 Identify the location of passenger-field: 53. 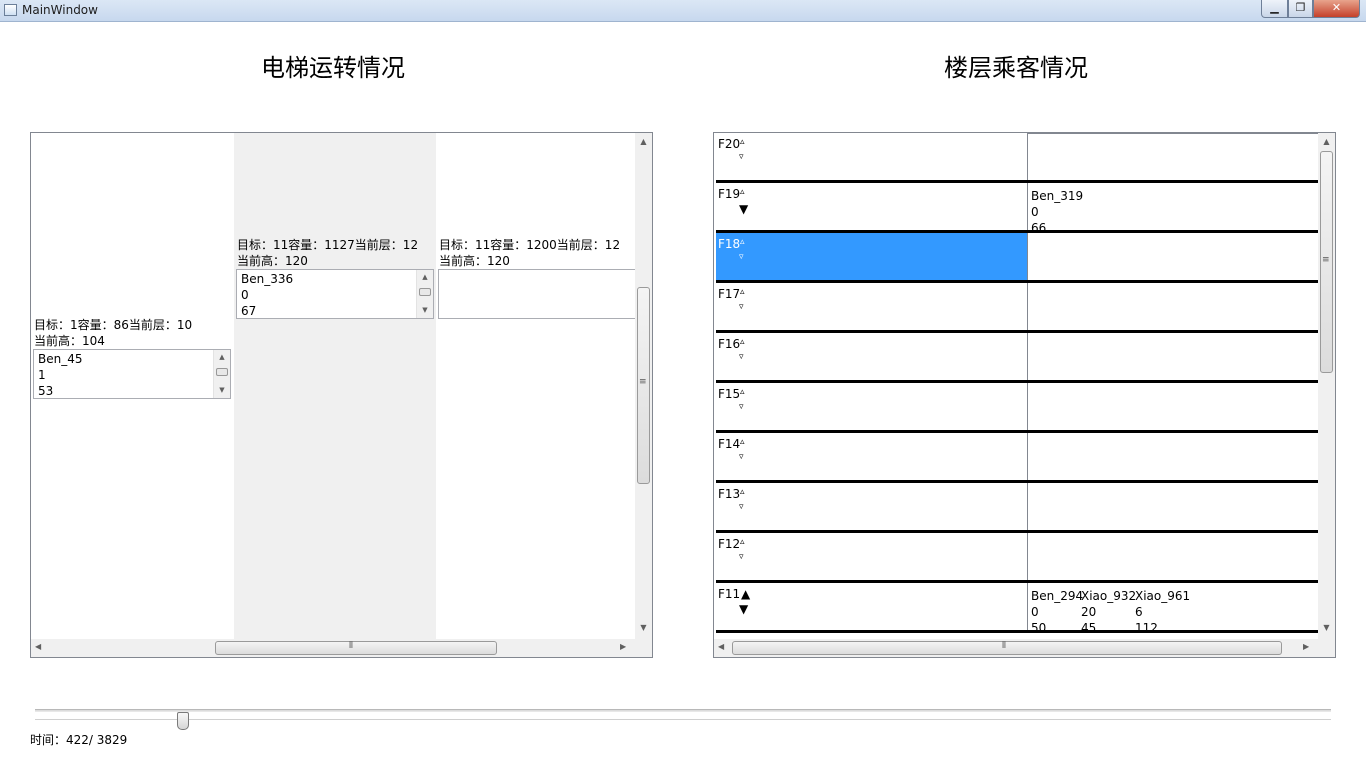
(46, 391).